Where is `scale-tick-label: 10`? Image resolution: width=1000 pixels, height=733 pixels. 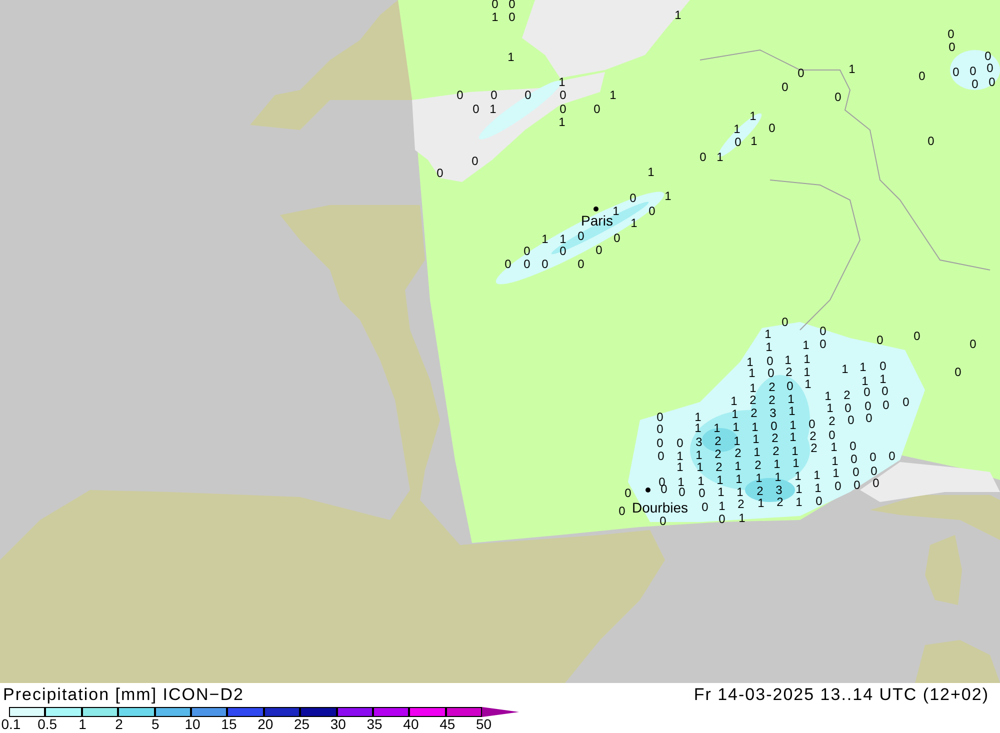 scale-tick-label: 10 is located at coordinates (192, 724).